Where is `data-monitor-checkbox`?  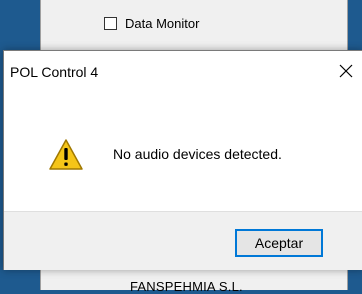
data-monitor-checkbox is located at coordinates (110, 23).